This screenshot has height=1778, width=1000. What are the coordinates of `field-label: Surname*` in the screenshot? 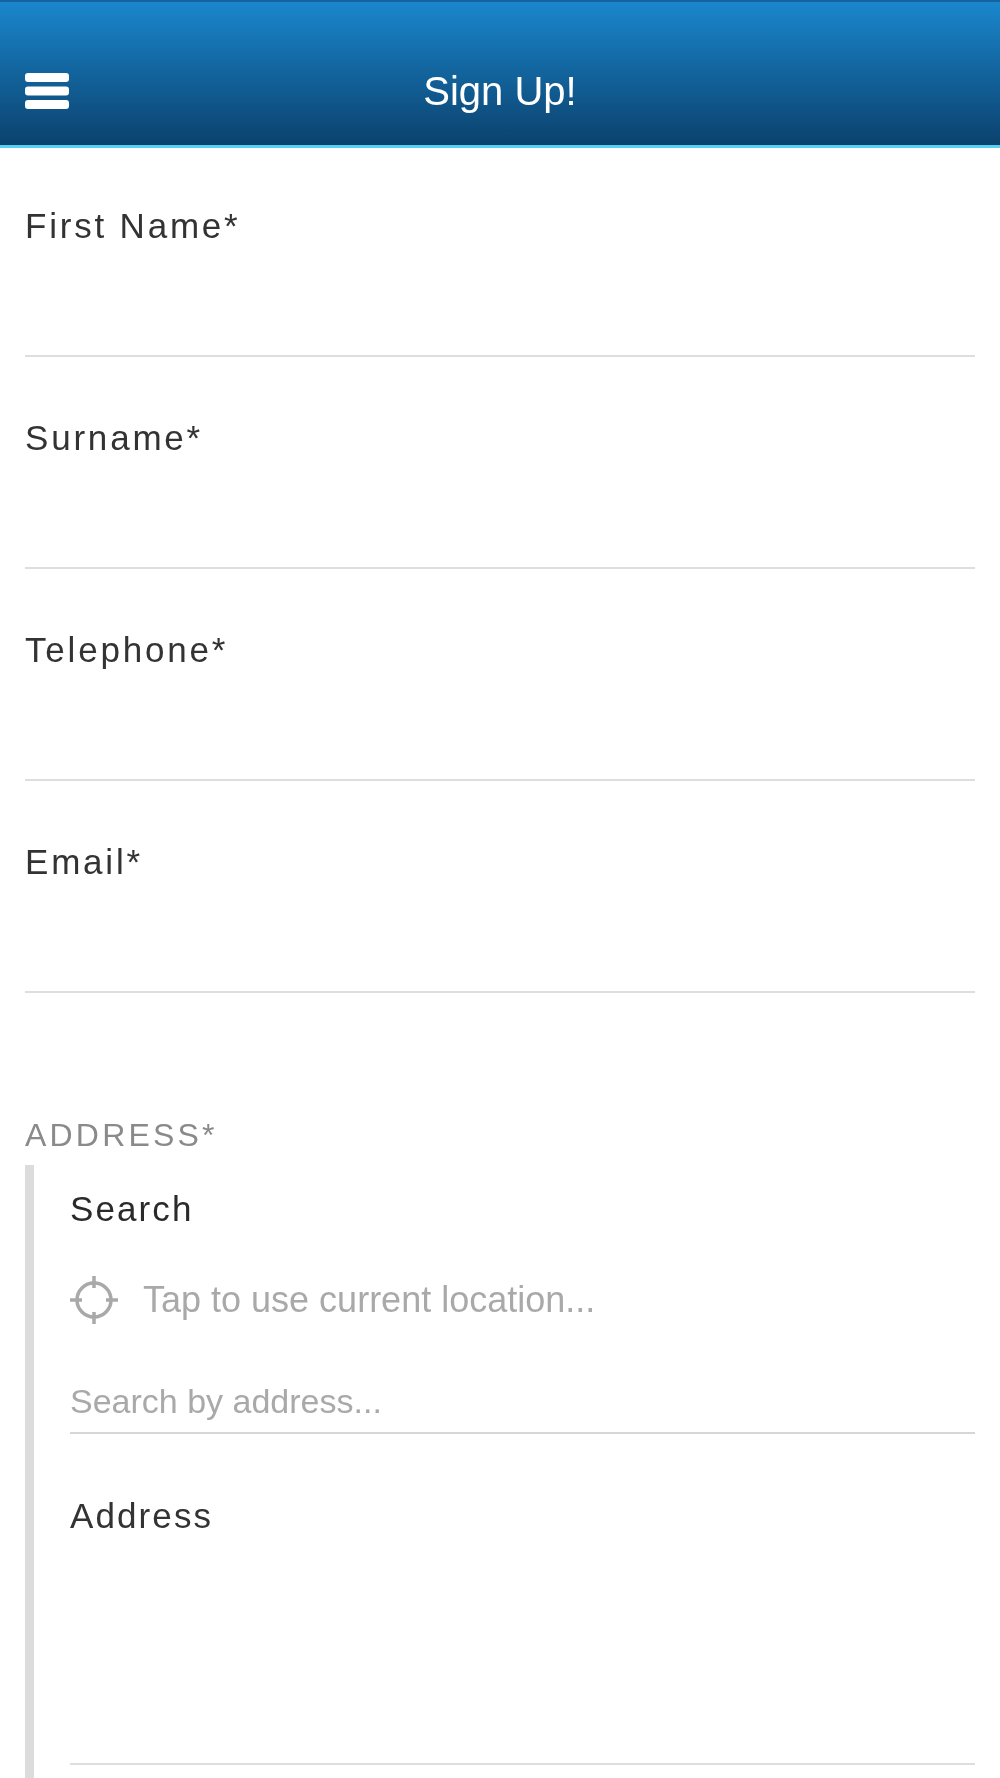 It's located at (114, 437).